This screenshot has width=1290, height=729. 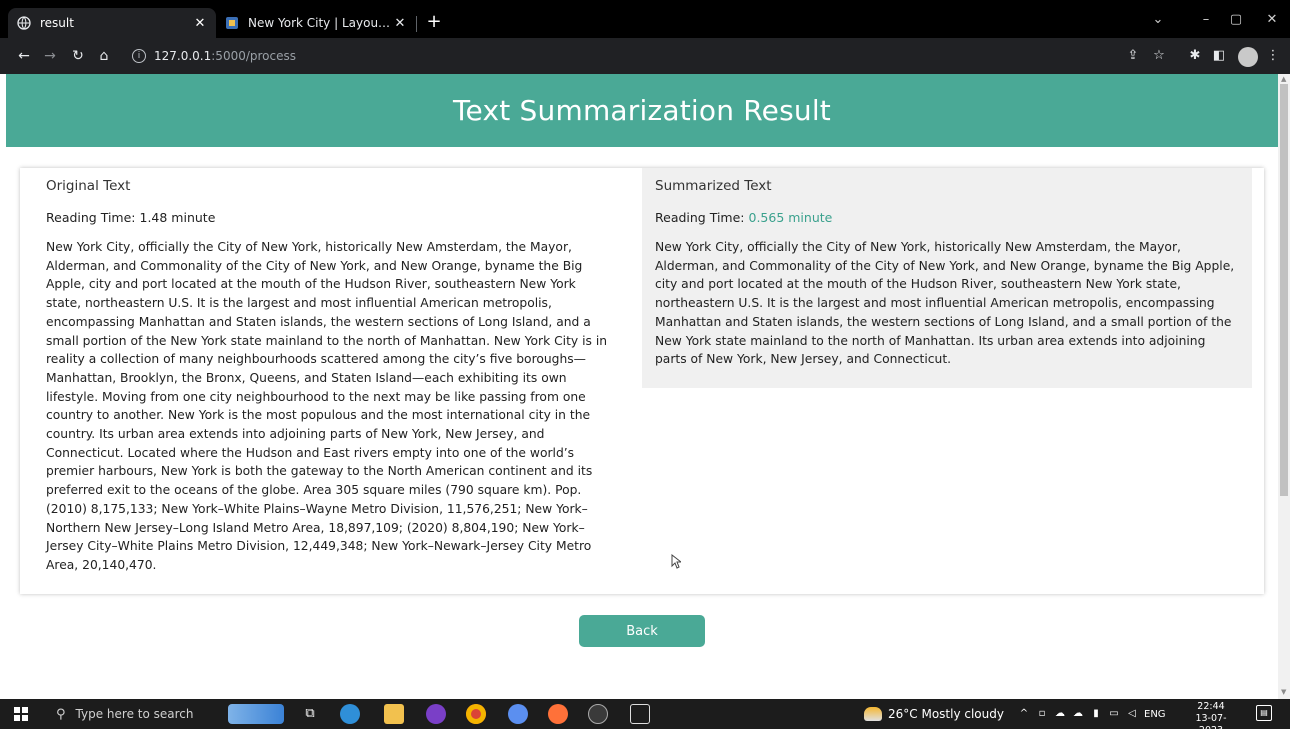 What do you see at coordinates (1155, 714) in the screenshot?
I see `language-indicator: ENG` at bounding box center [1155, 714].